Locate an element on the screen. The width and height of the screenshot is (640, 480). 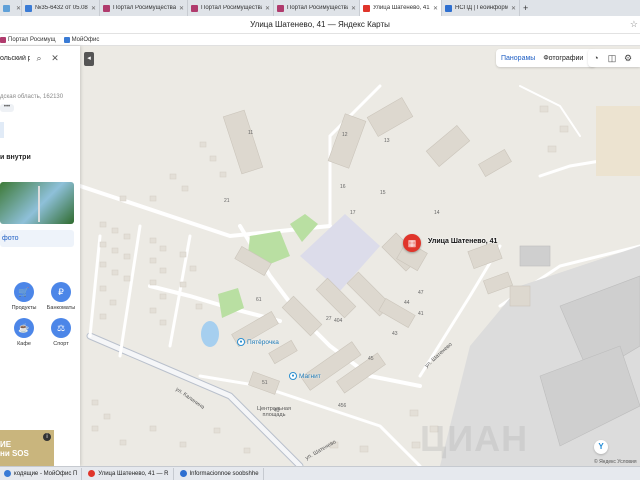
search-icon: ⌕ is located at coordinates (39, 58).